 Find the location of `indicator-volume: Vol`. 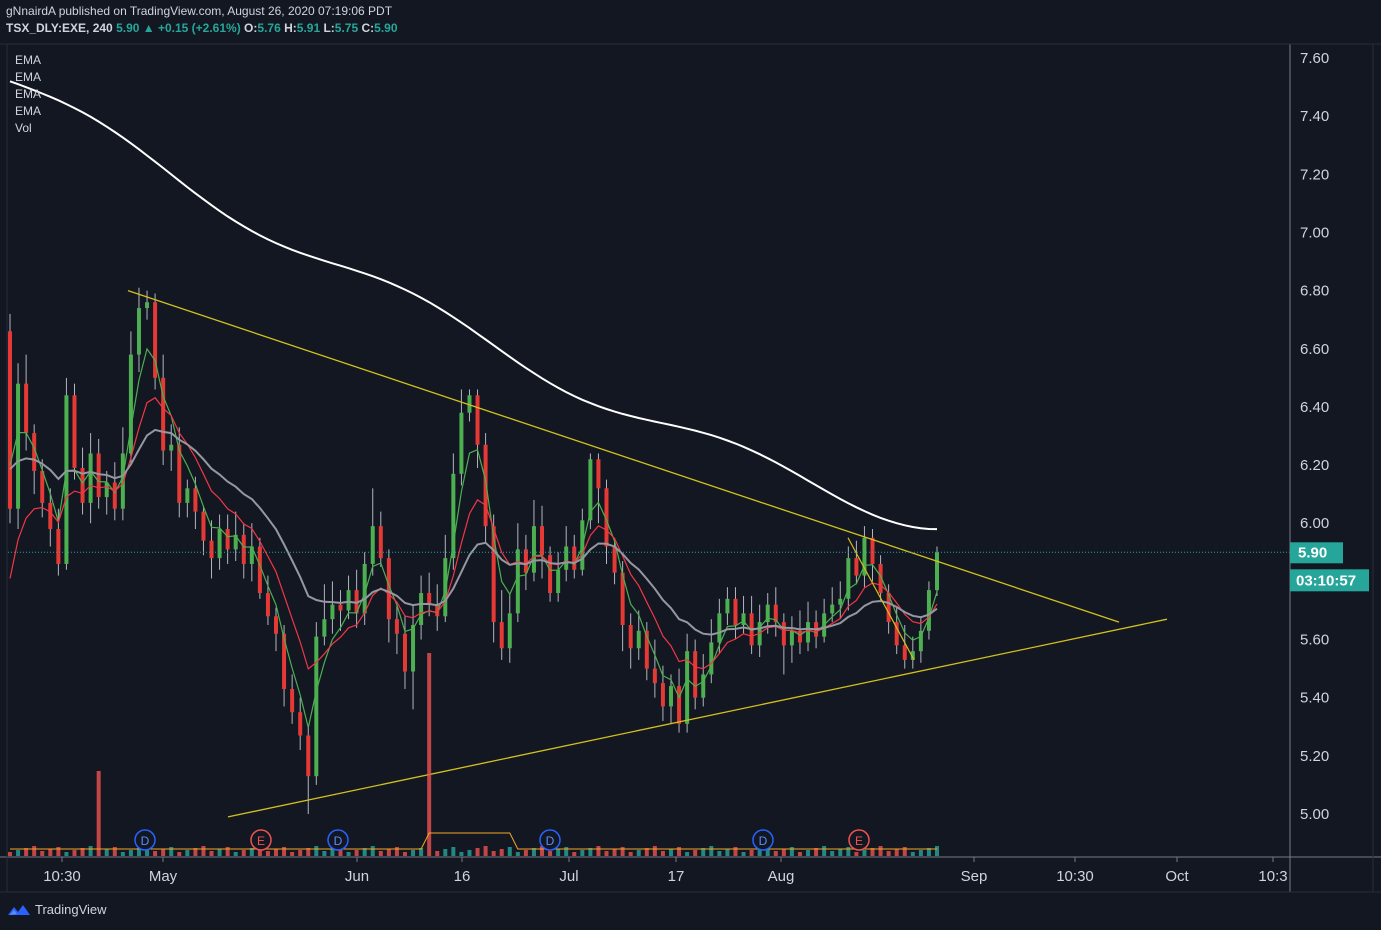

indicator-volume: Vol is located at coordinates (23, 128).